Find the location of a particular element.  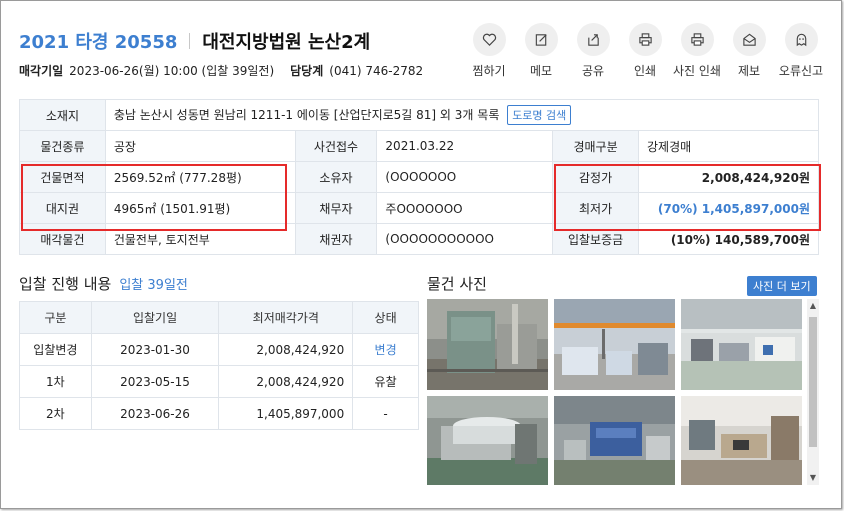

print-label: 인쇄 is located at coordinates (645, 71).